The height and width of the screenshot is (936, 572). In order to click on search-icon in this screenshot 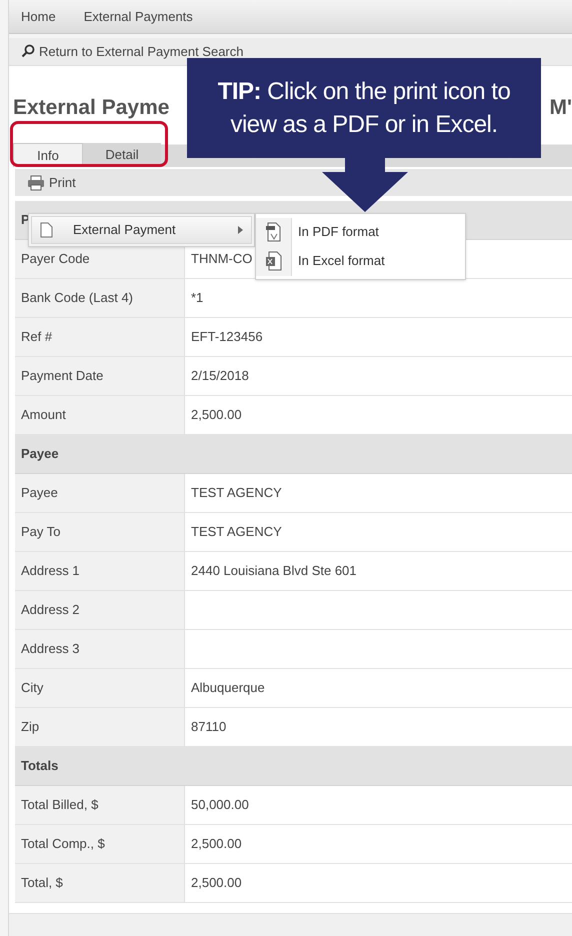, I will do `click(28, 51)`.